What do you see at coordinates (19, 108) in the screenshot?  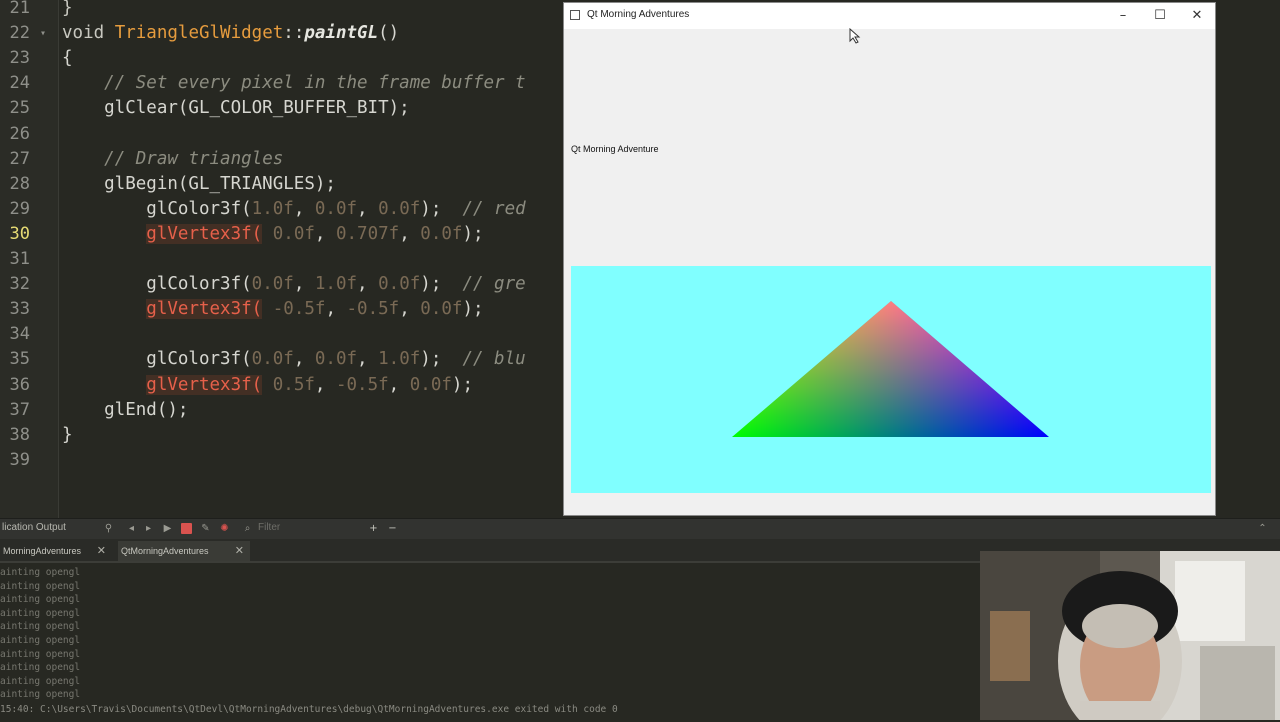 I see `line-number: 25` at bounding box center [19, 108].